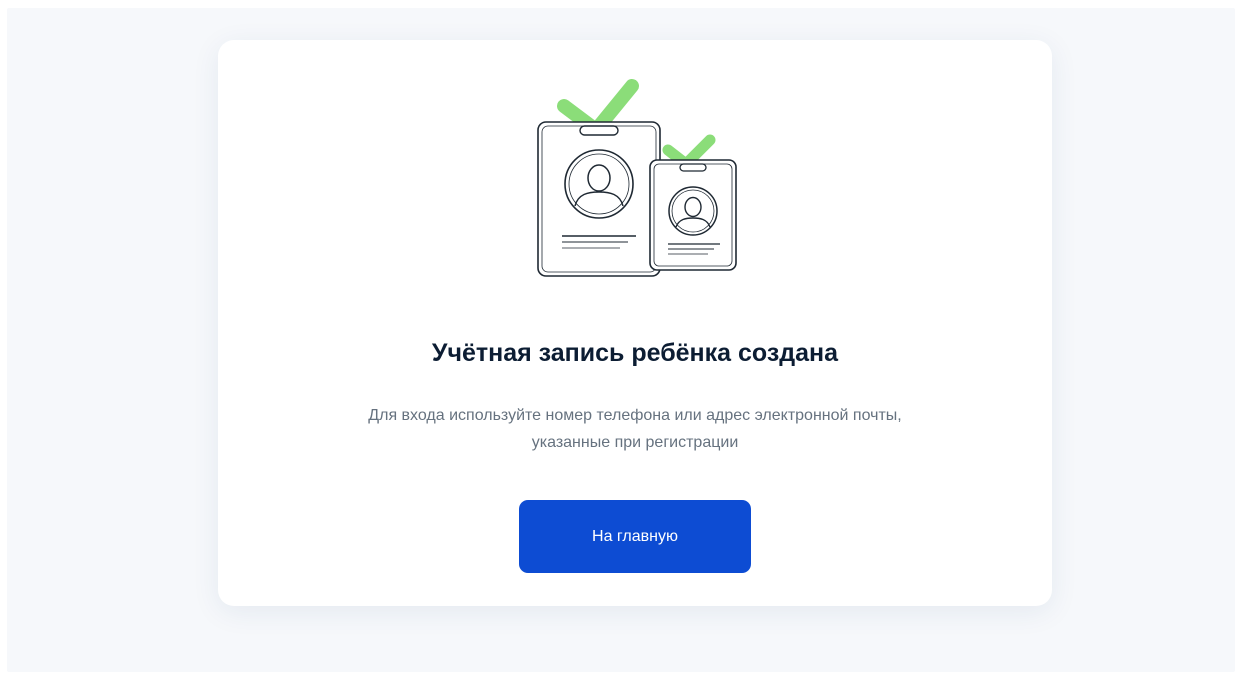 This screenshot has height=680, width=1242. I want to click on page-title: Учётная запись ребёнка создана, so click(635, 353).